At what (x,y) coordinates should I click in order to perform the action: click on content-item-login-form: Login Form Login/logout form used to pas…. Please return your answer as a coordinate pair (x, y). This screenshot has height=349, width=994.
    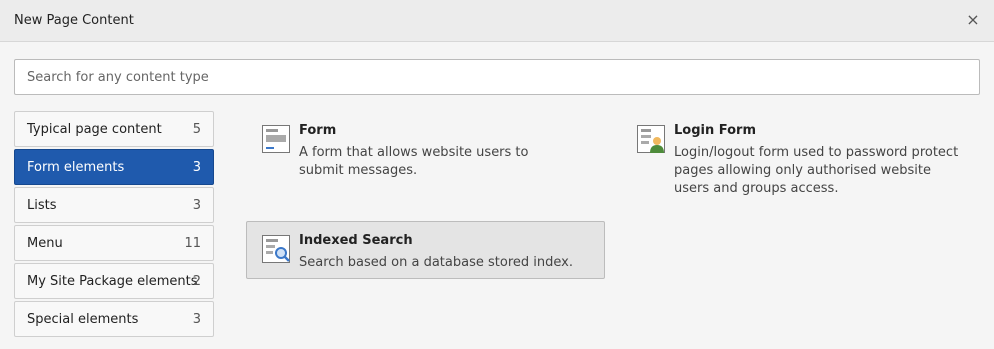
    Looking at the image, I should click on (800, 160).